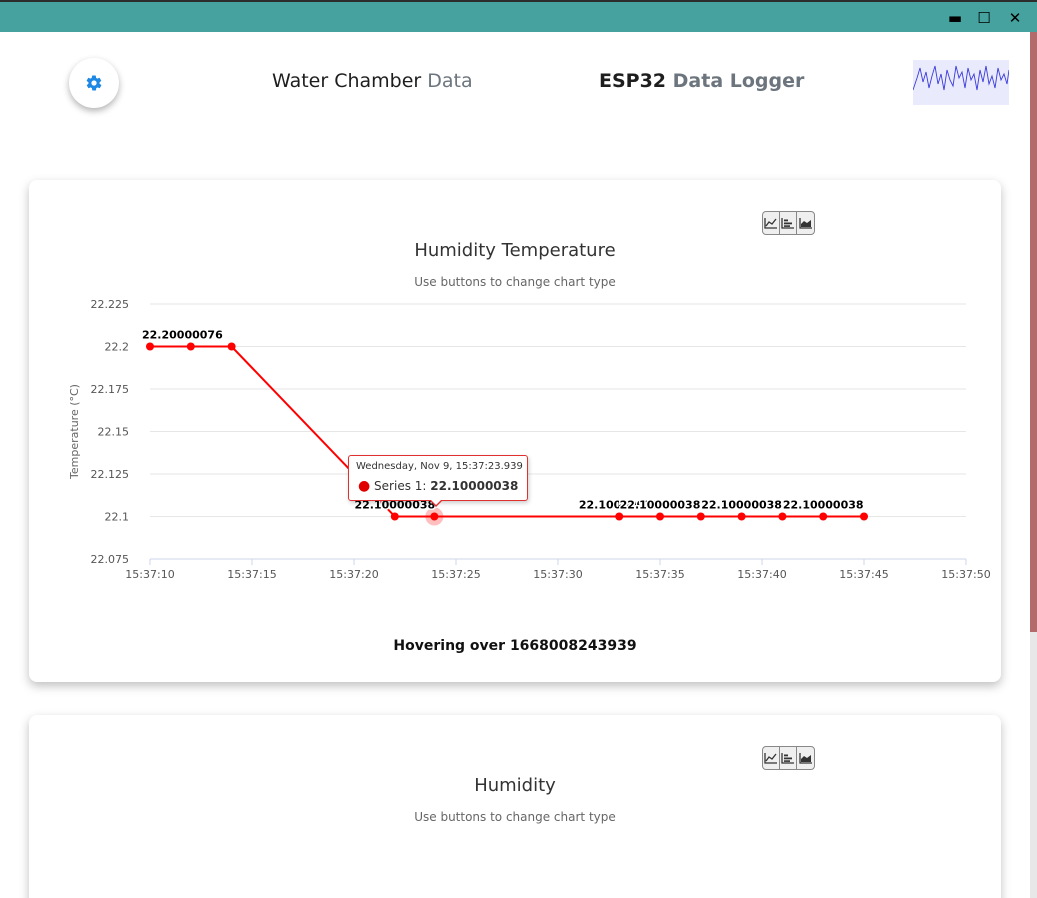  Describe the element at coordinates (400, 486) in the screenshot. I see `tooltip-series-label: Series 1:` at that location.